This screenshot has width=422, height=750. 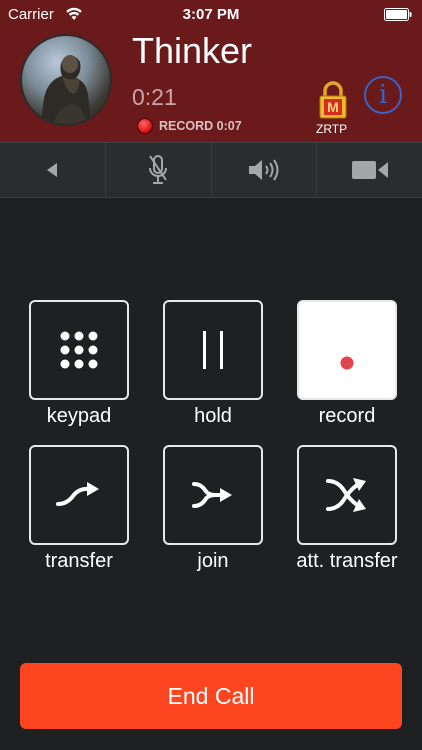 I want to click on padlock-icon: M, so click(x=333, y=100).